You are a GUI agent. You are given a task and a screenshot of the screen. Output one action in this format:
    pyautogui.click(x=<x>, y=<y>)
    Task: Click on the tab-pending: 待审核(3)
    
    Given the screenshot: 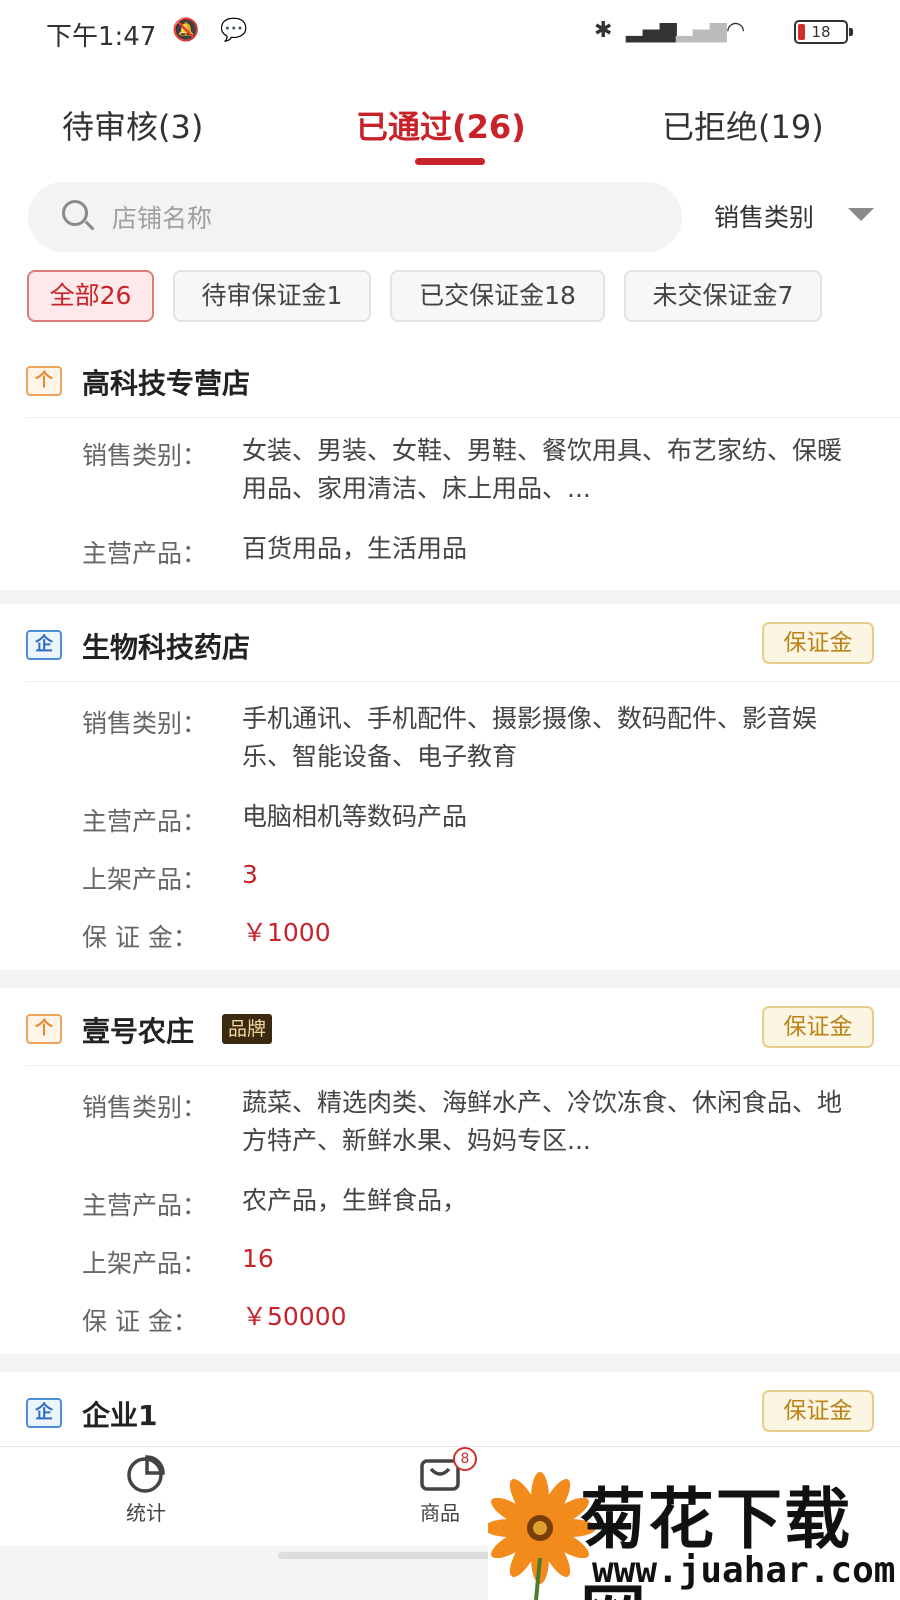 What is the action you would take?
    pyautogui.click(x=132, y=125)
    